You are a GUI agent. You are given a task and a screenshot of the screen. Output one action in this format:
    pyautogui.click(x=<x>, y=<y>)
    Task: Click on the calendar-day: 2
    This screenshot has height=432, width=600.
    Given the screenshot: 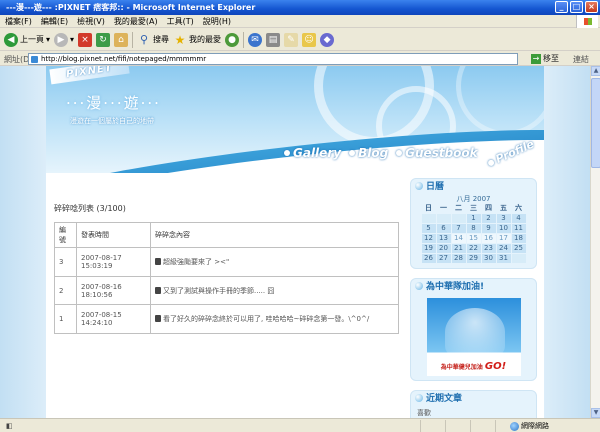 What is the action you would take?
    pyautogui.click(x=488, y=218)
    